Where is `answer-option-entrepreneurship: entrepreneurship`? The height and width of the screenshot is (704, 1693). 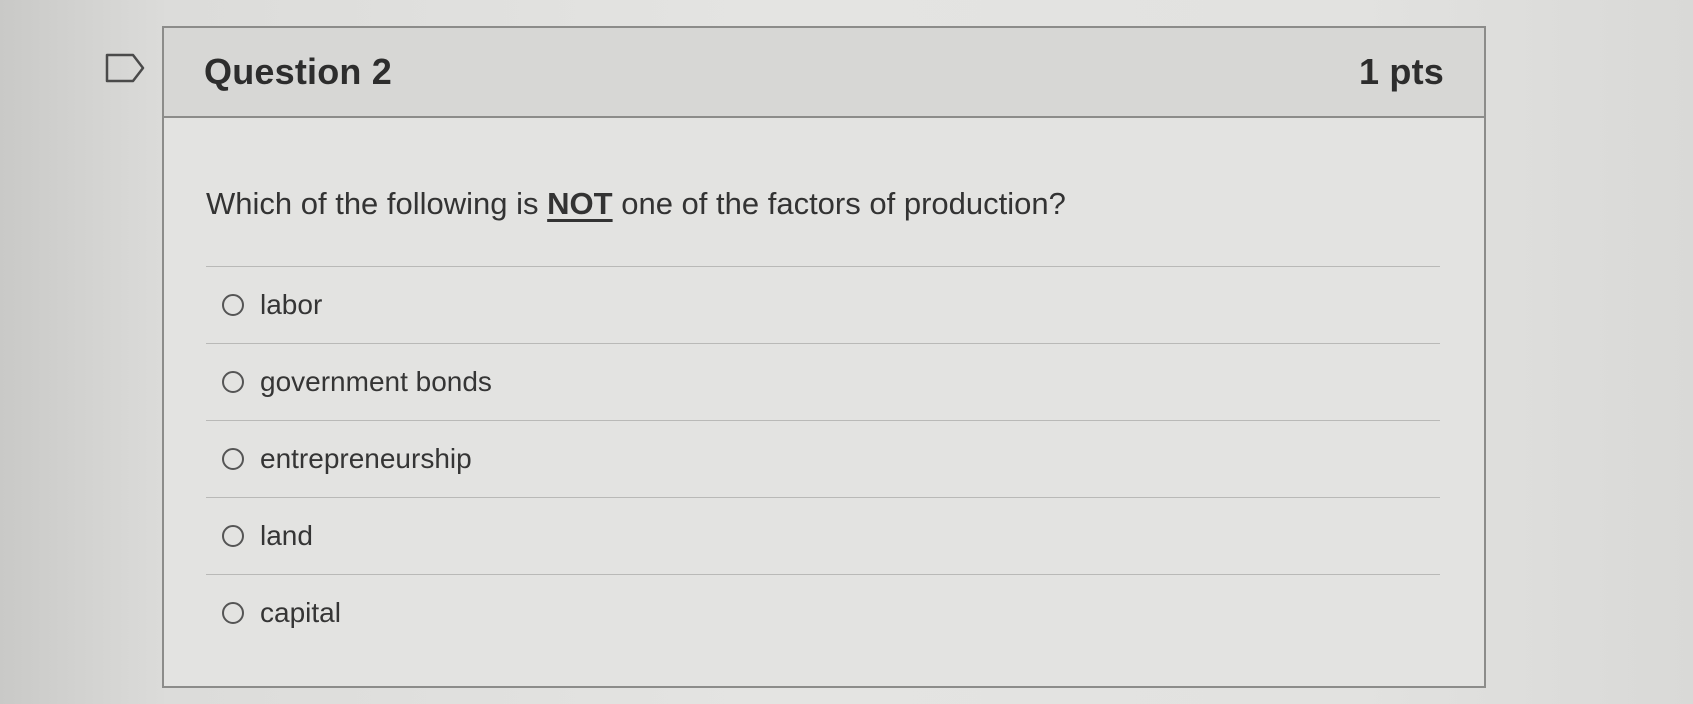 answer-option-entrepreneurship: entrepreneurship is located at coordinates (823, 459).